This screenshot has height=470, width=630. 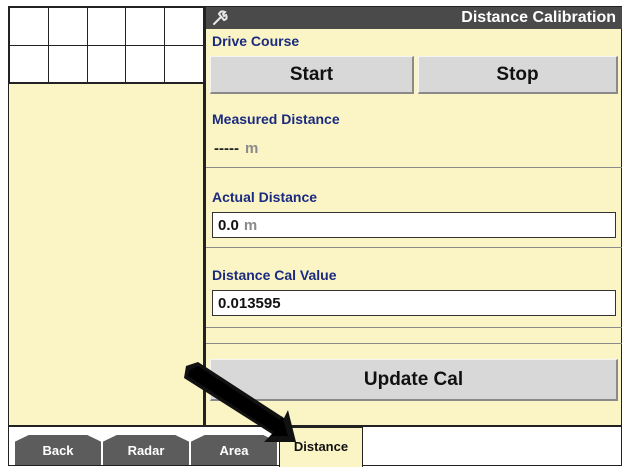 I want to click on wrench-icon, so click(x=220, y=17).